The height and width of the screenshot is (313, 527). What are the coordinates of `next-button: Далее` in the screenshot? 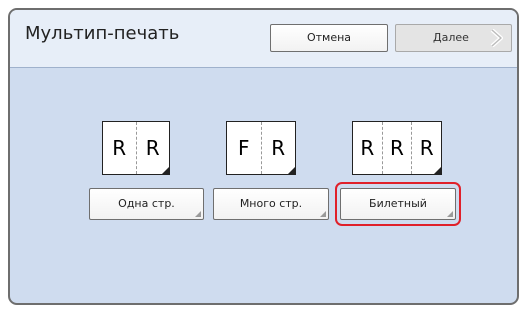 It's located at (453, 38).